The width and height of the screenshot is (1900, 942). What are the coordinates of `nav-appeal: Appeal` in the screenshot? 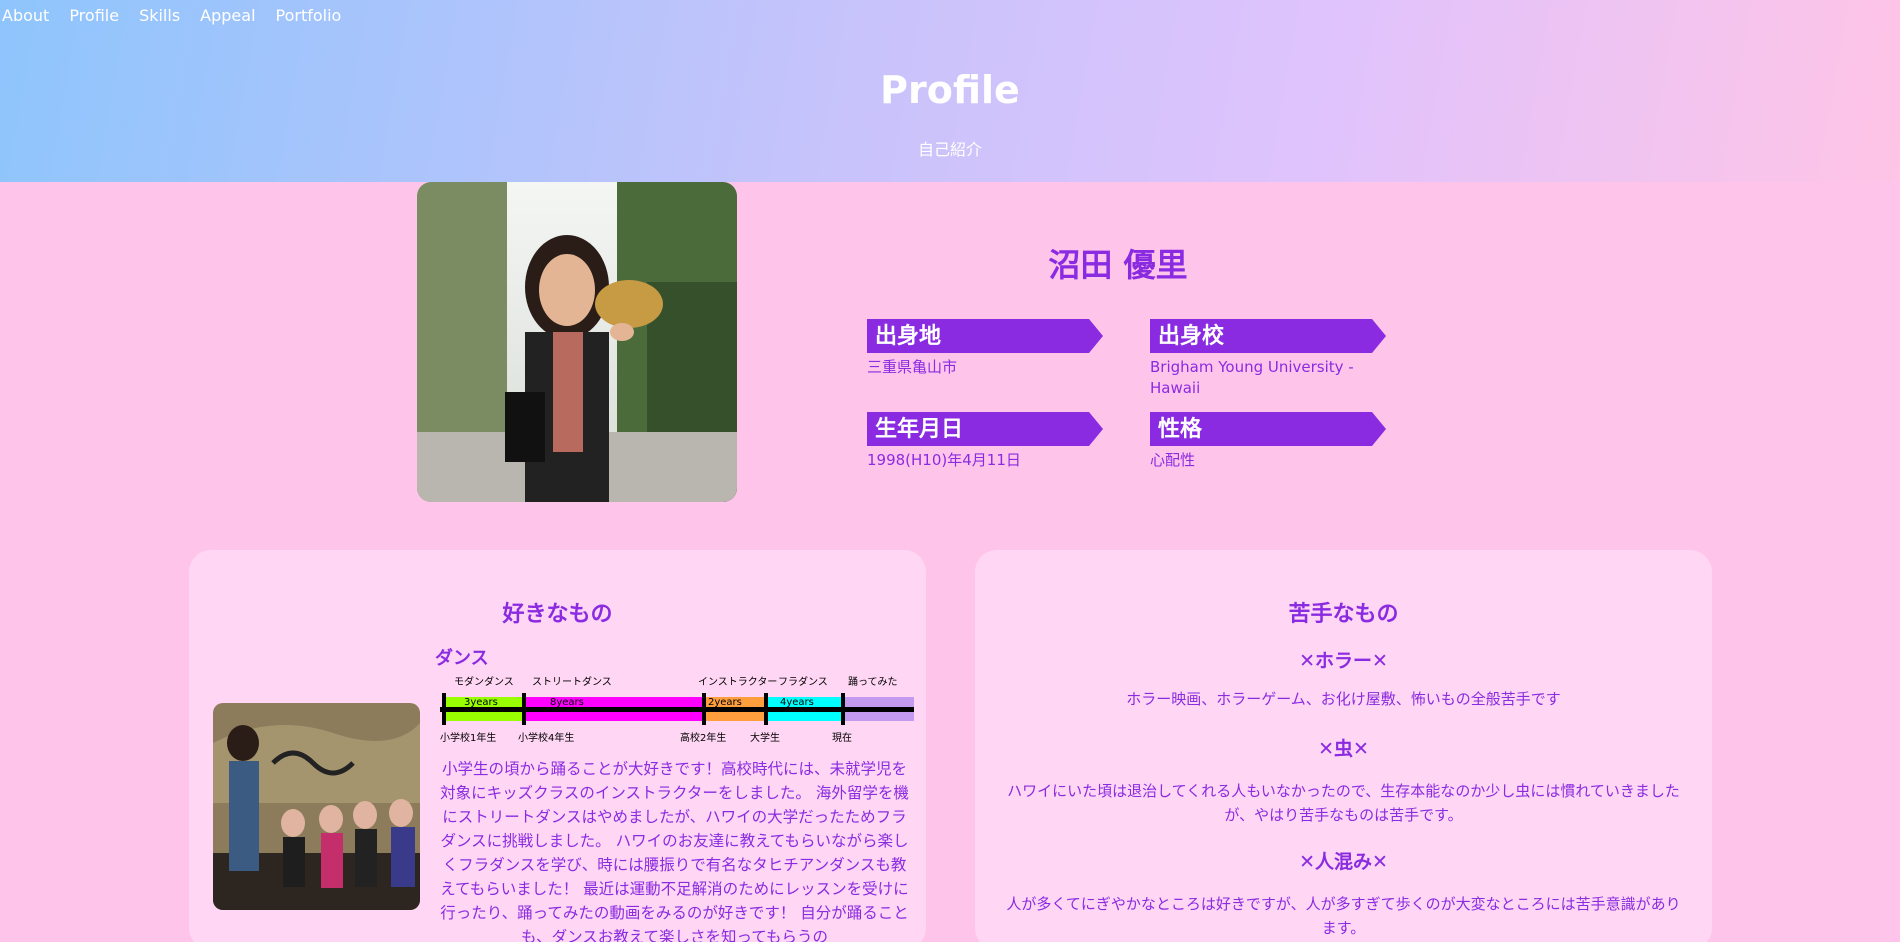 It's located at (227, 15).